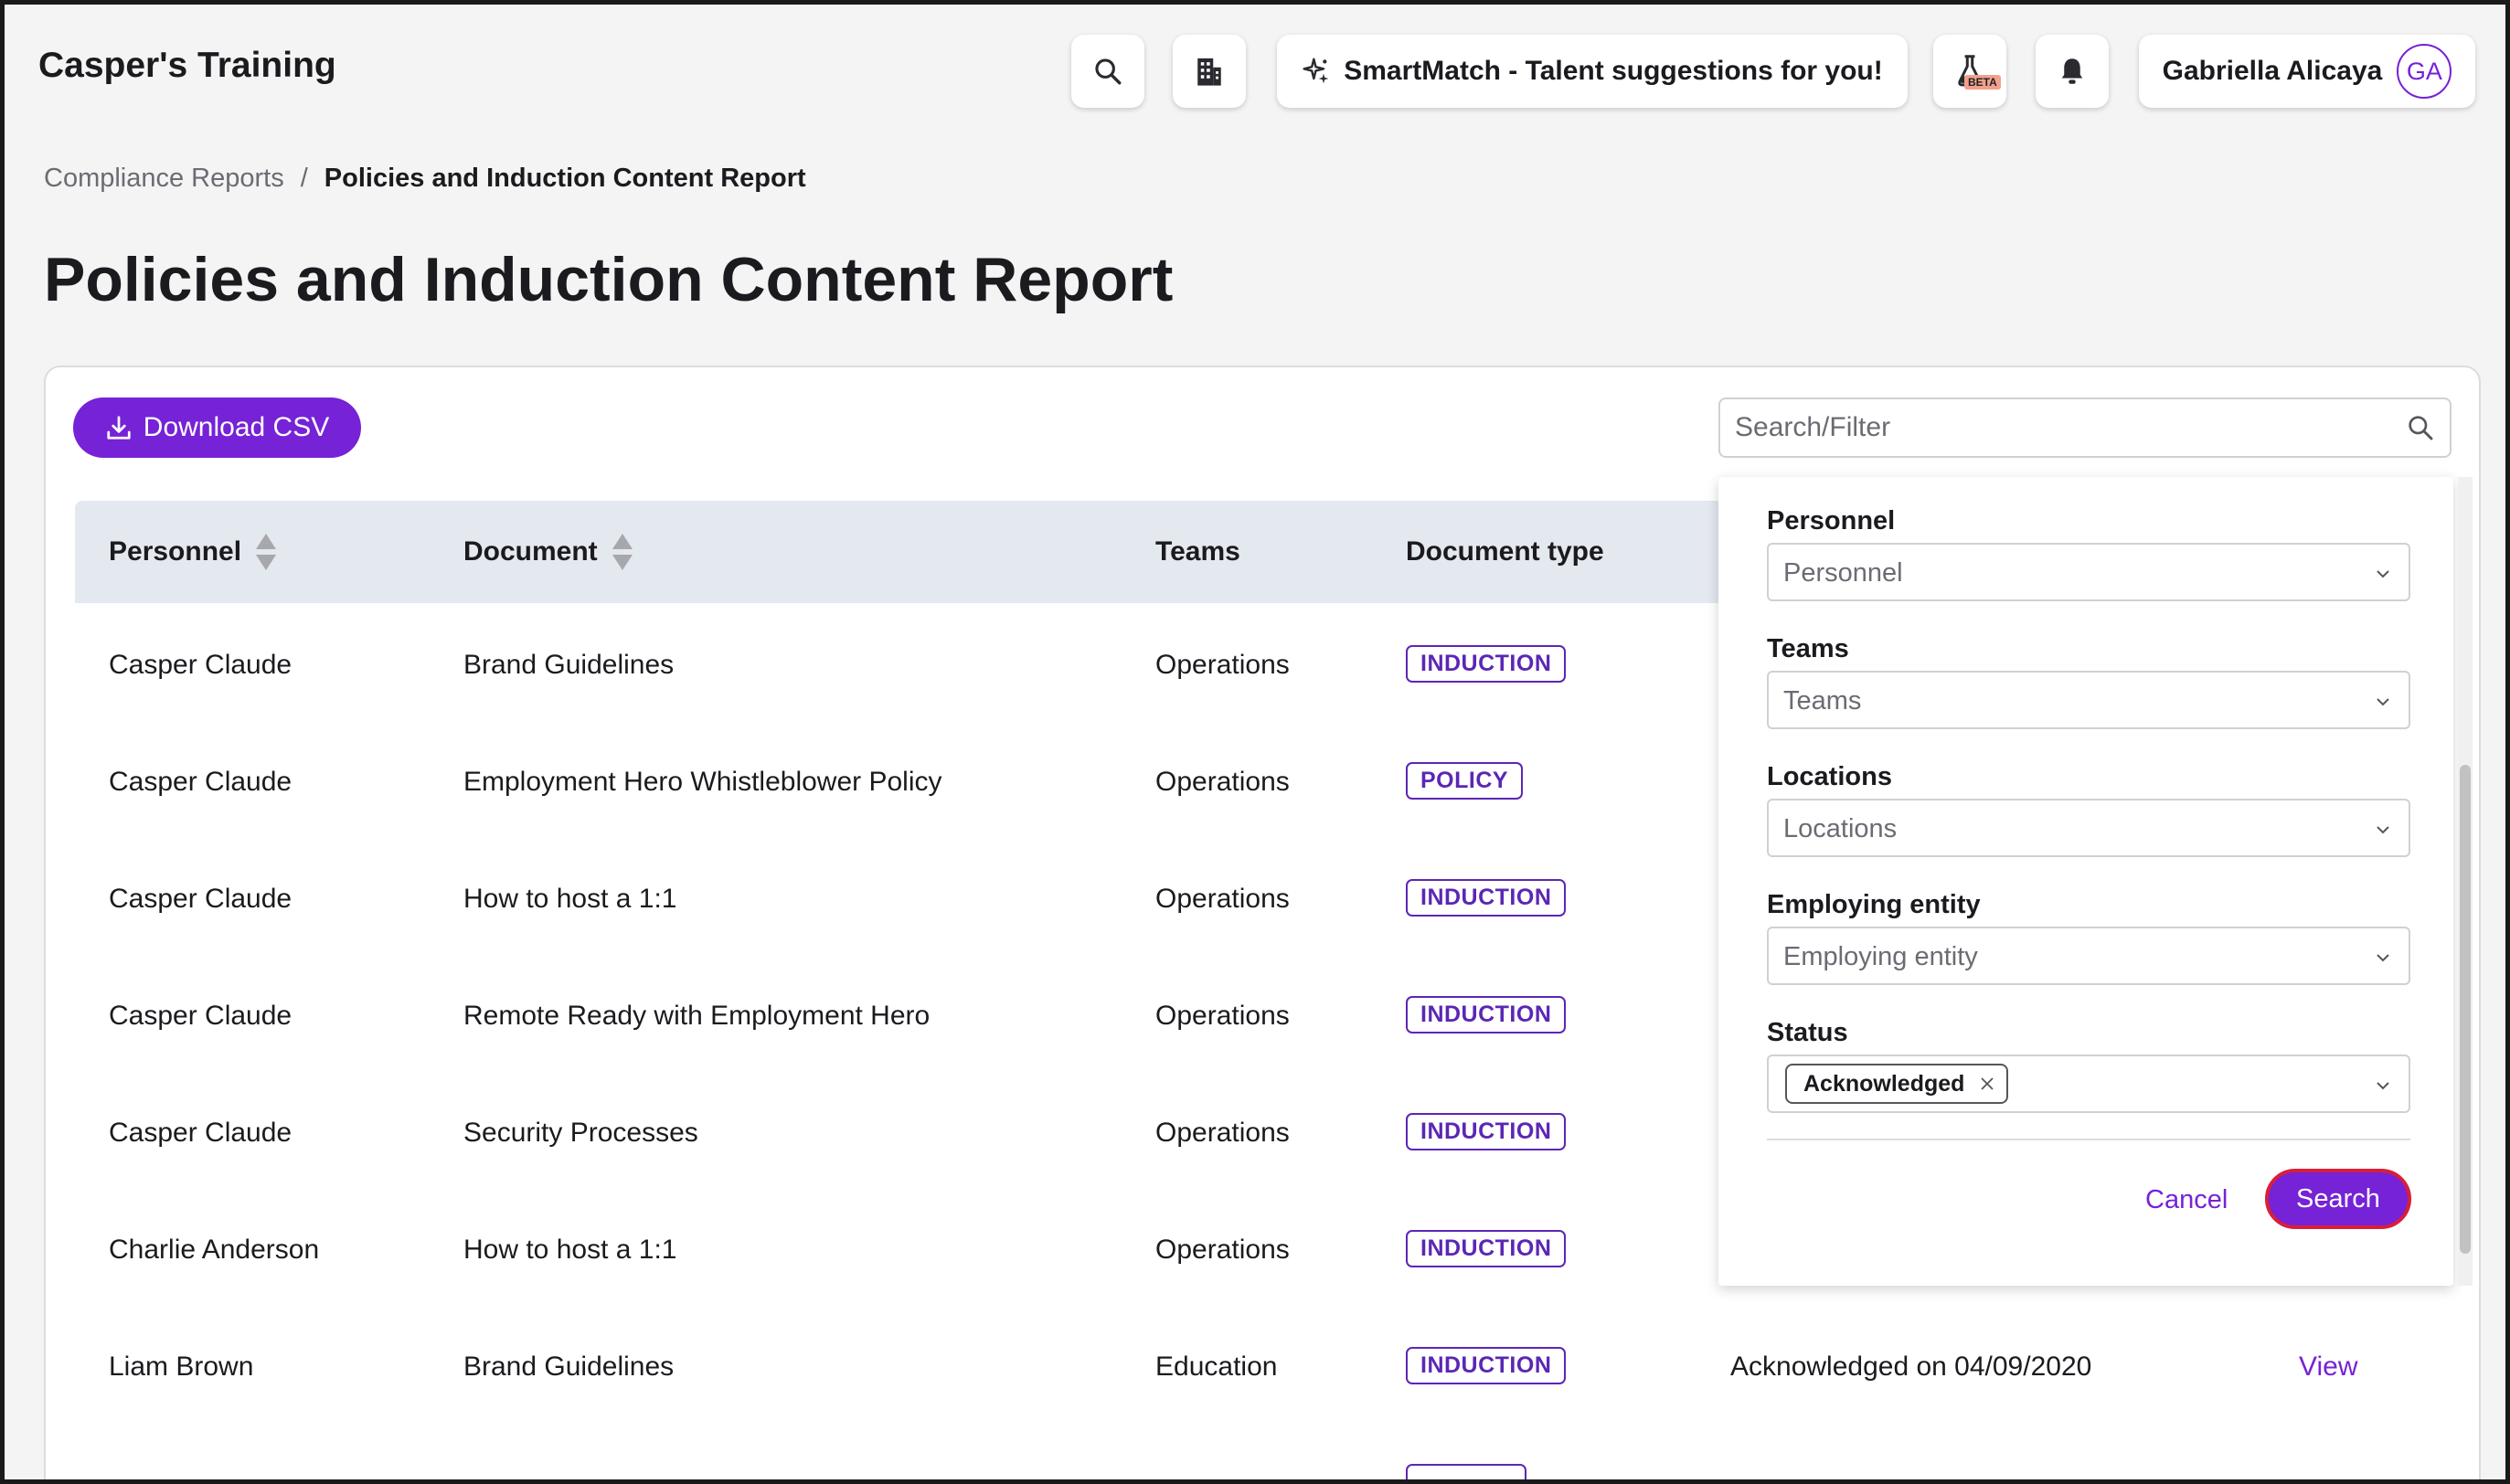 The height and width of the screenshot is (1484, 2510). Describe the element at coordinates (1614, 71) in the screenshot. I see `smartmatch-label: SmartMatch - Talent suggestions for you!` at that location.